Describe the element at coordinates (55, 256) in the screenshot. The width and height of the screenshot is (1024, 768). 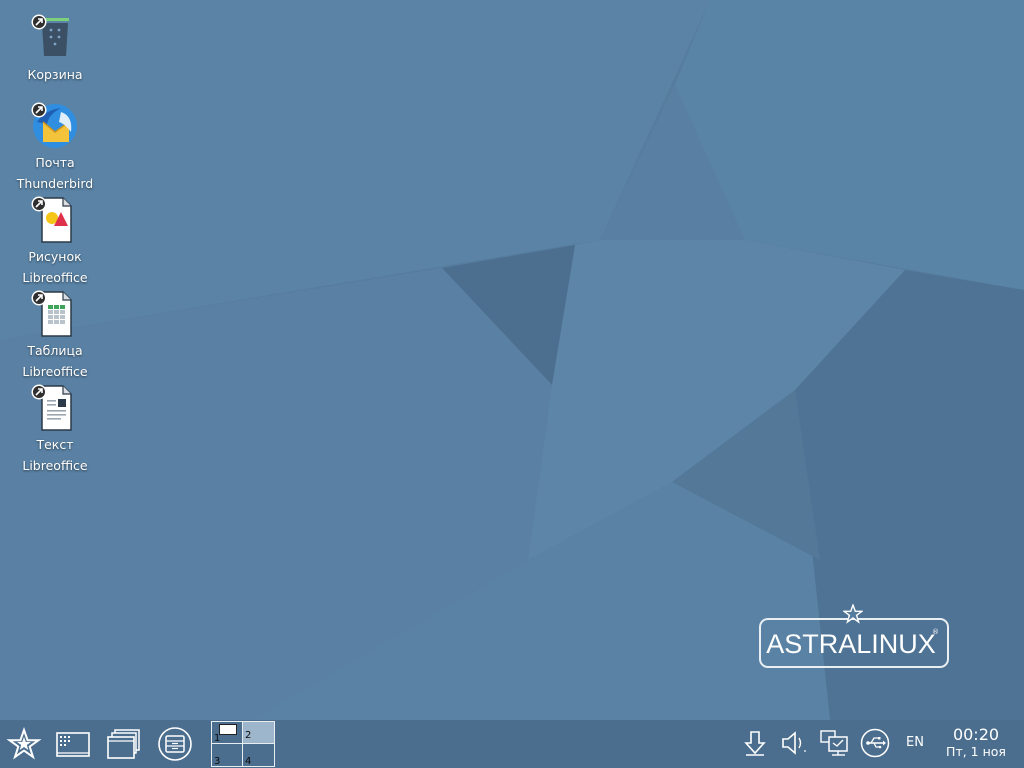
I see `desktop-icon-label: Рисунок` at that location.